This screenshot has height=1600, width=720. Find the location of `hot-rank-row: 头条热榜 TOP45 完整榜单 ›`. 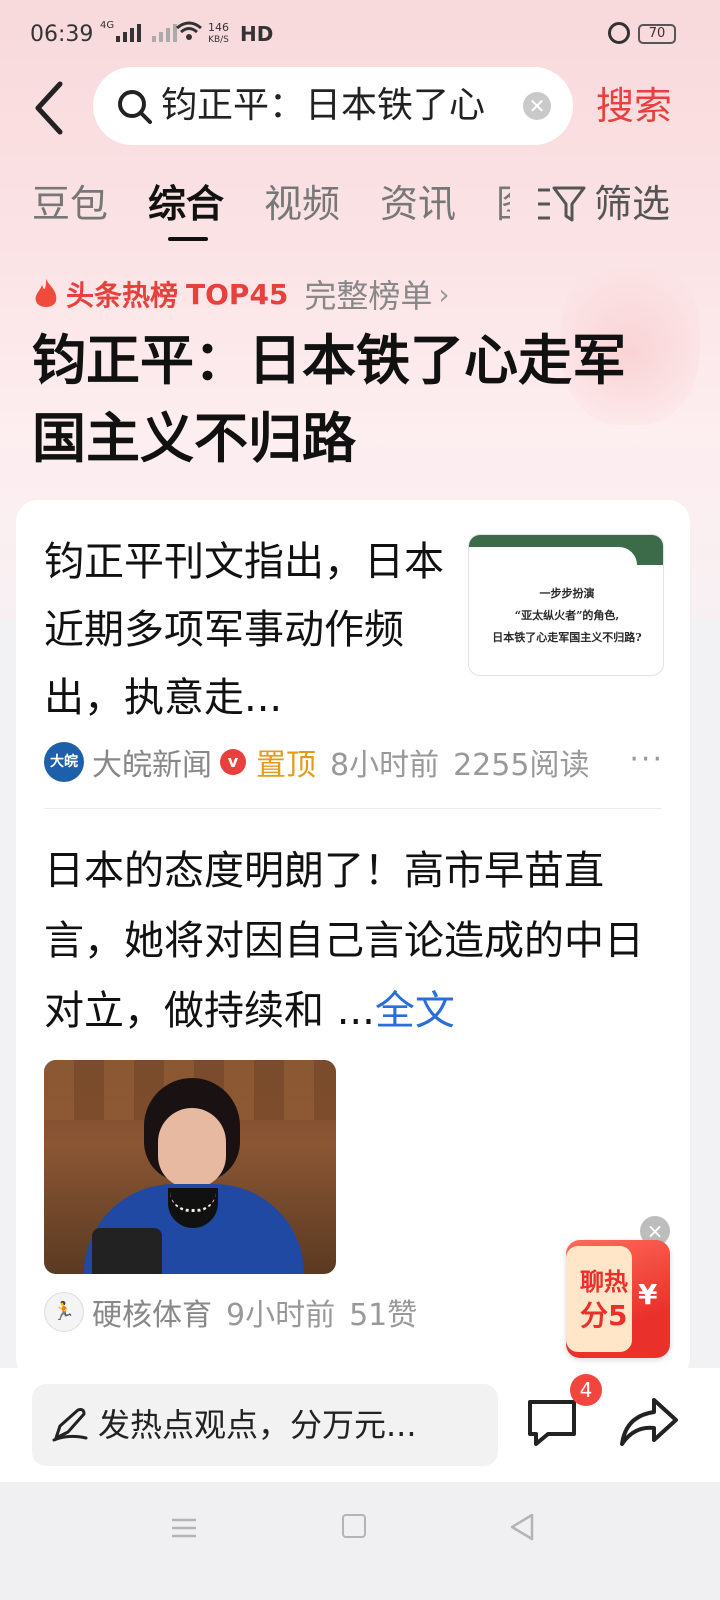

hot-rank-row: 头条热榜 TOP45 完整榜单 › is located at coordinates (241, 294).